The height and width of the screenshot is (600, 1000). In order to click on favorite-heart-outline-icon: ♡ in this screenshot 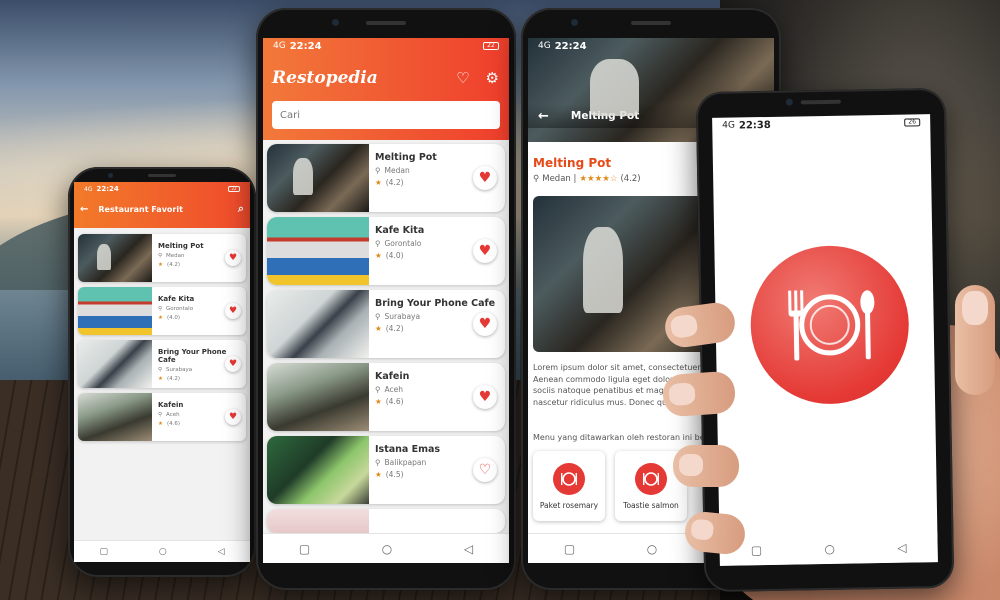, I will do `click(485, 470)`.